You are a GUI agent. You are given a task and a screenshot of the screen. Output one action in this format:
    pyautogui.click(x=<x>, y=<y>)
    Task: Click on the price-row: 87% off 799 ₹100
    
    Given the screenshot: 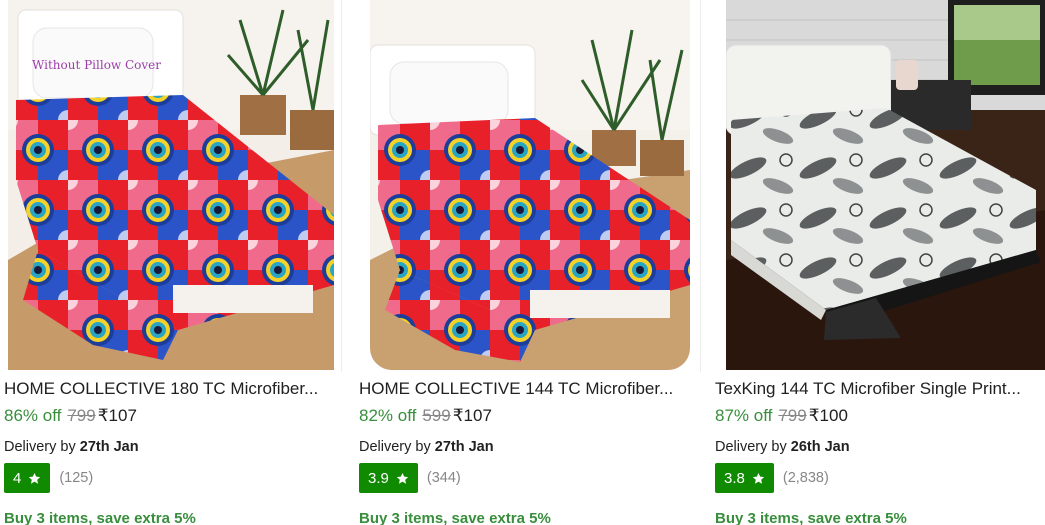 What is the action you would take?
    pyautogui.click(x=781, y=416)
    